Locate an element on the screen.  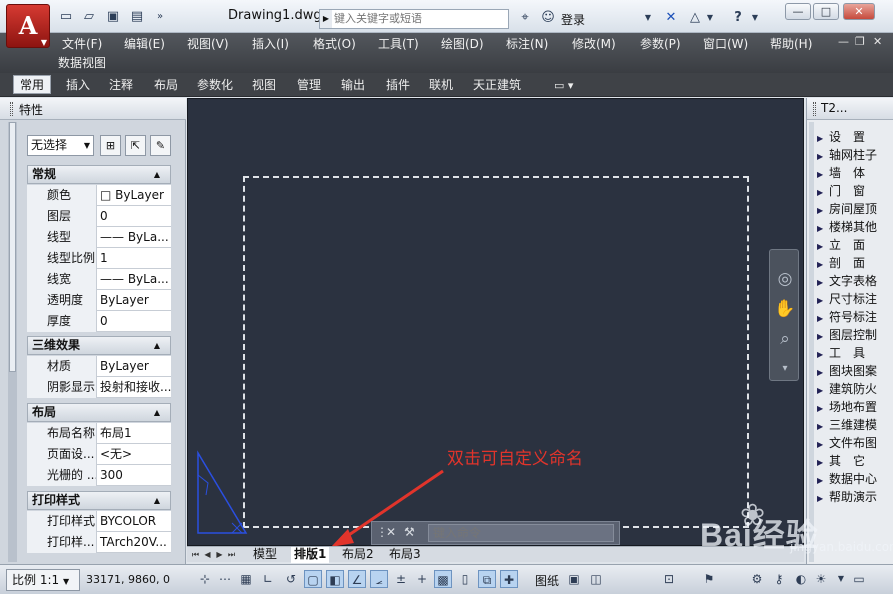
save-as-icon: ▤ is located at coordinates (137, 17).